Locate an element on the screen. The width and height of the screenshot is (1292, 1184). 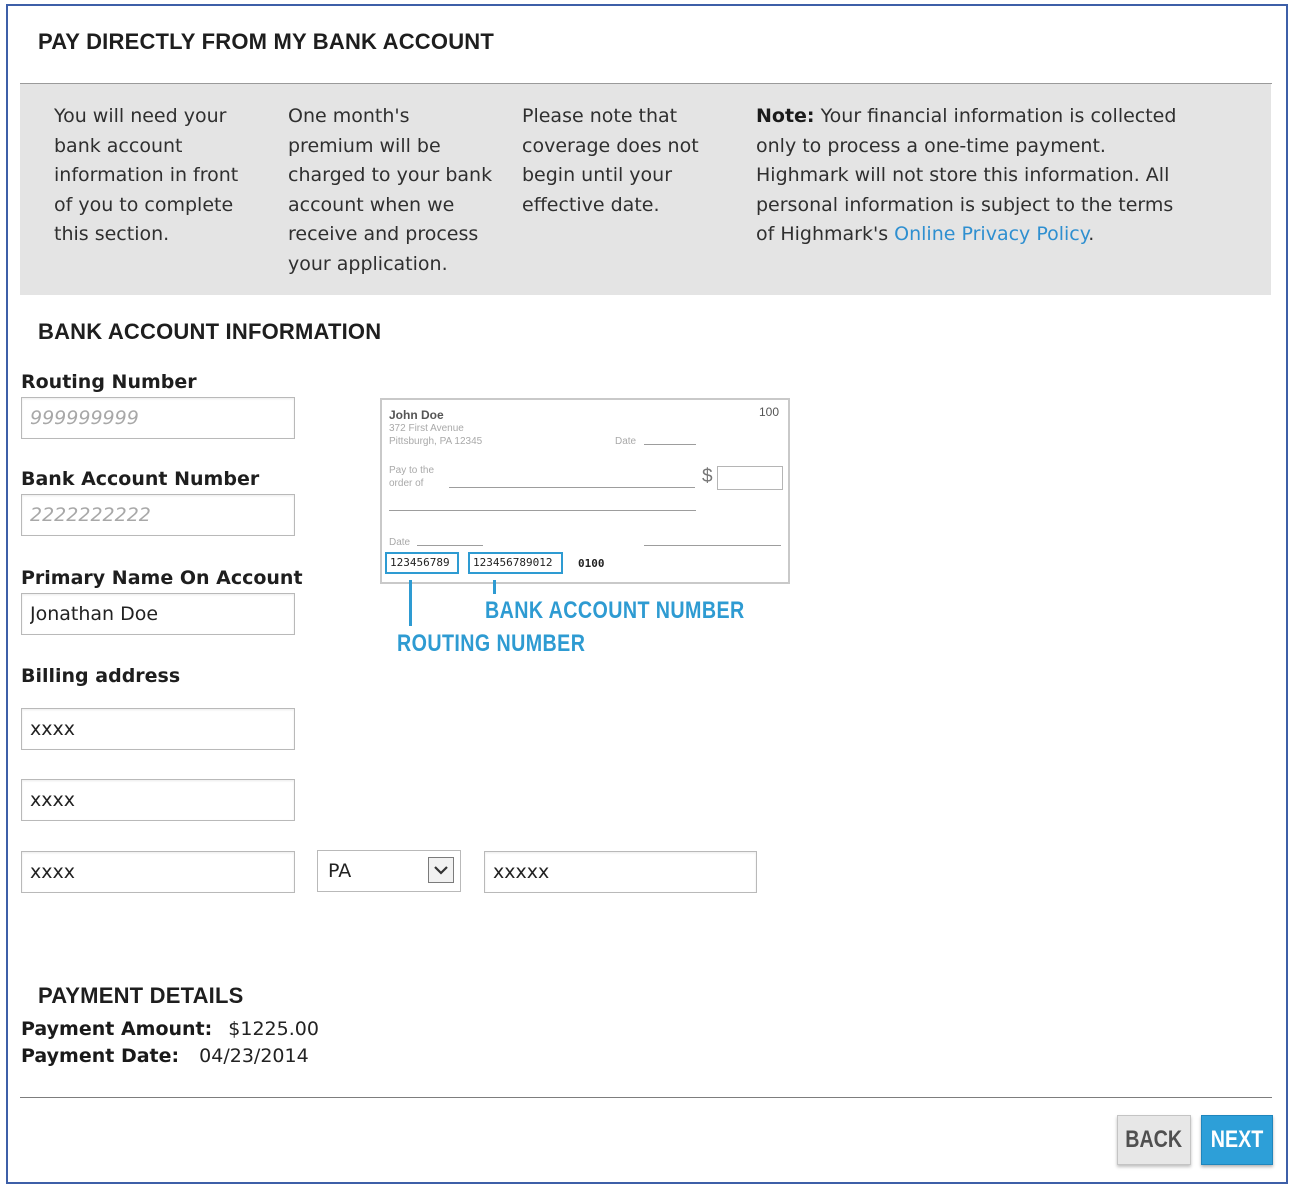
note-last-line: of Highmark's Online Privacy Policy. is located at coordinates (966, 235).